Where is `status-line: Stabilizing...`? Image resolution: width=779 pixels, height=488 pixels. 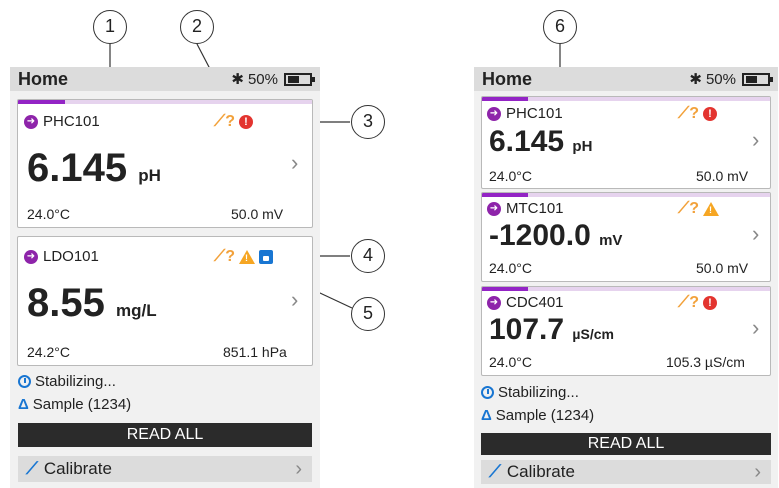 status-line: Stabilizing... is located at coordinates (530, 392).